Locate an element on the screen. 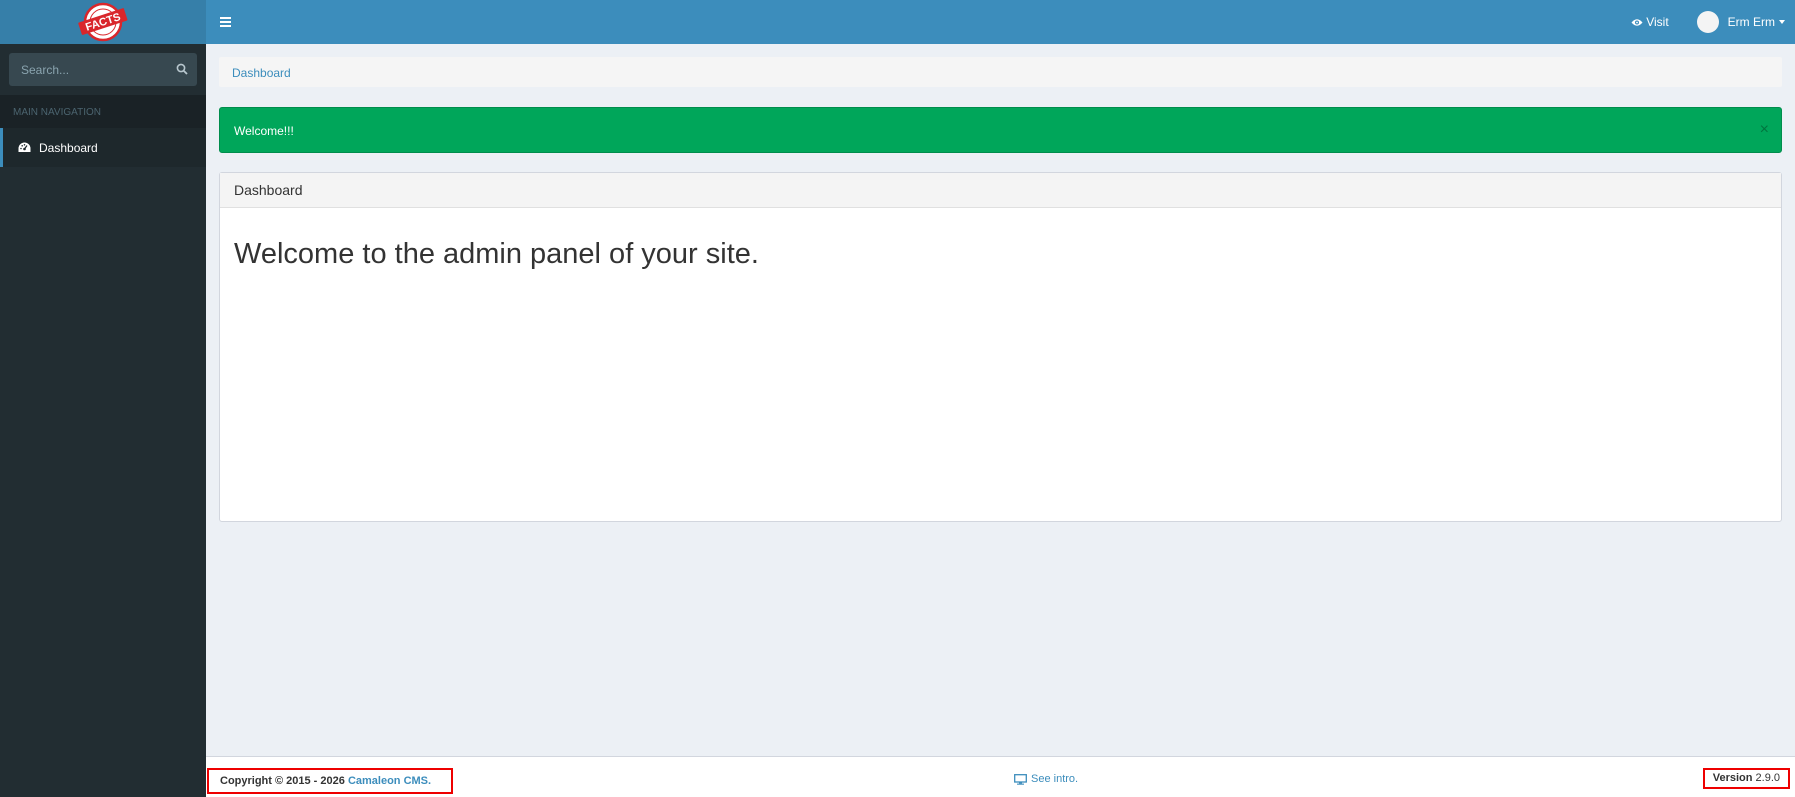 The height and width of the screenshot is (797, 1795). alert-message: Welcome!!! is located at coordinates (264, 131).